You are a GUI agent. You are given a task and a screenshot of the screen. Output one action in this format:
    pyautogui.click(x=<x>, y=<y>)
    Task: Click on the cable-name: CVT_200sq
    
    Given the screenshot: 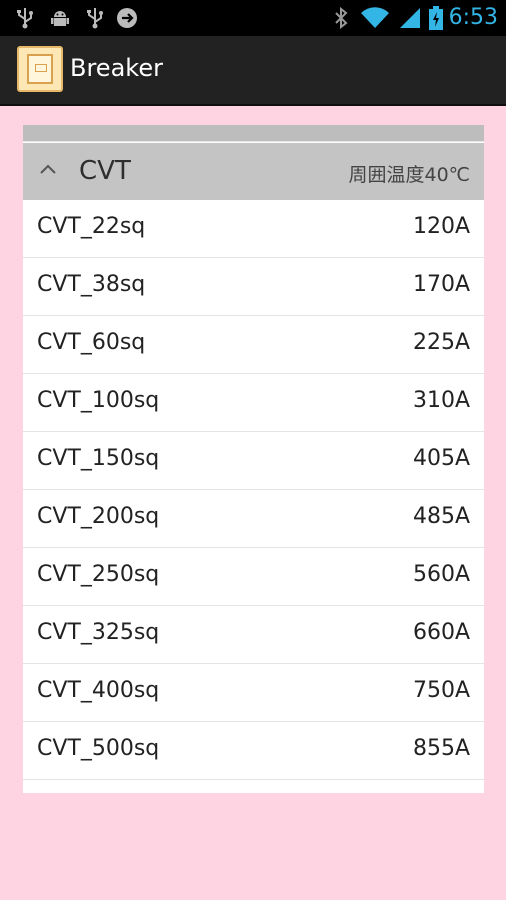 What is the action you would take?
    pyautogui.click(x=98, y=516)
    